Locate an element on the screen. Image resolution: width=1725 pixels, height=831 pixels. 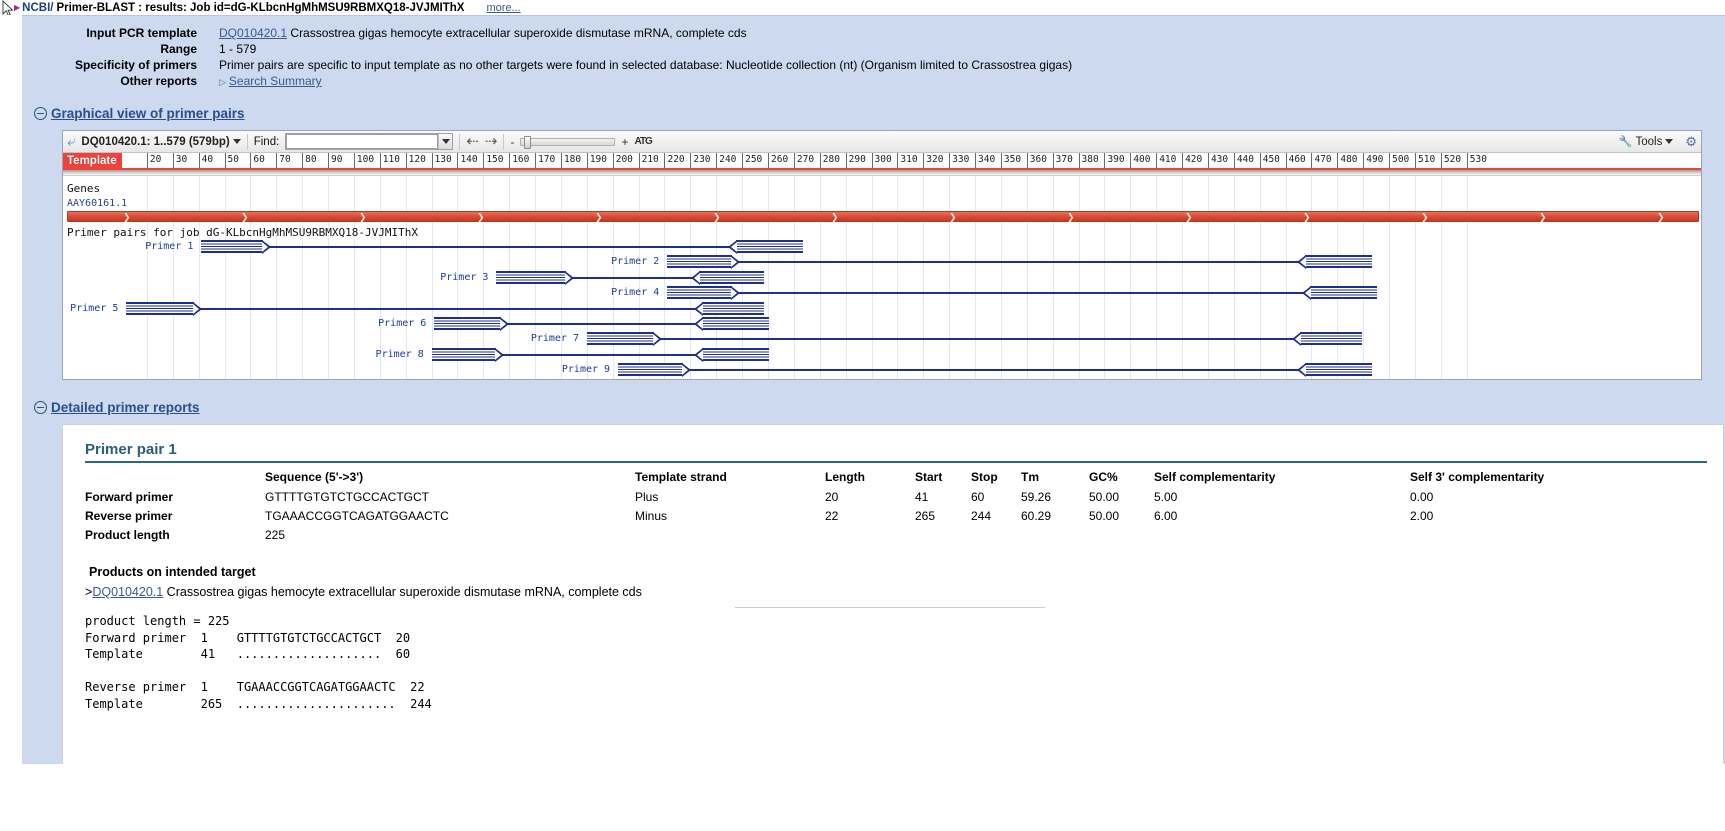
ruler-tick: 30 is located at coordinates (179, 160).